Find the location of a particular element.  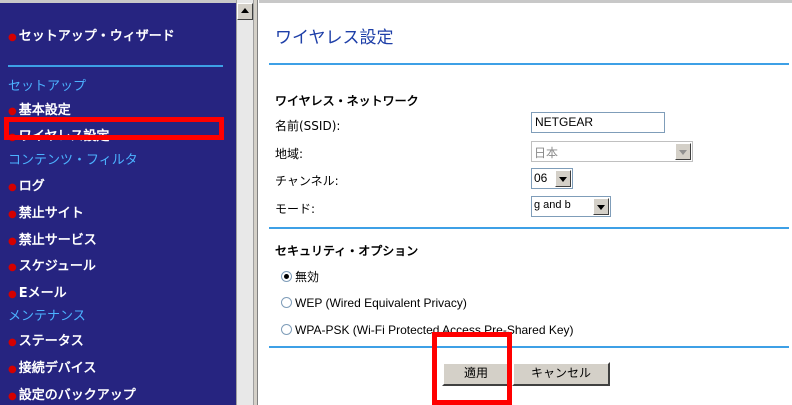

channel-label: チャンネル: is located at coordinates (307, 181).